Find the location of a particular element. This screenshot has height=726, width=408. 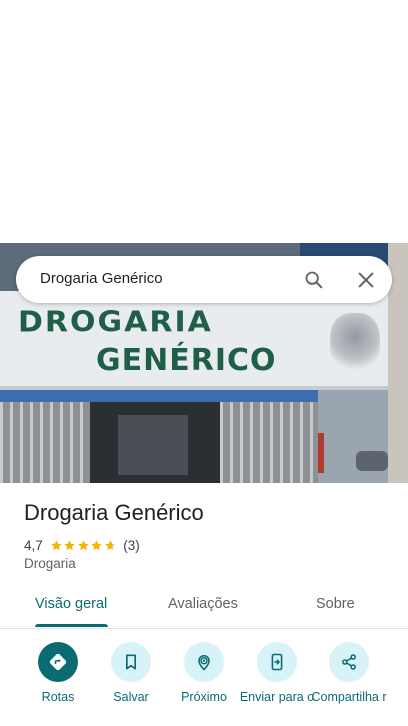

rating-row: 4,7 (3) is located at coordinates (82, 545).